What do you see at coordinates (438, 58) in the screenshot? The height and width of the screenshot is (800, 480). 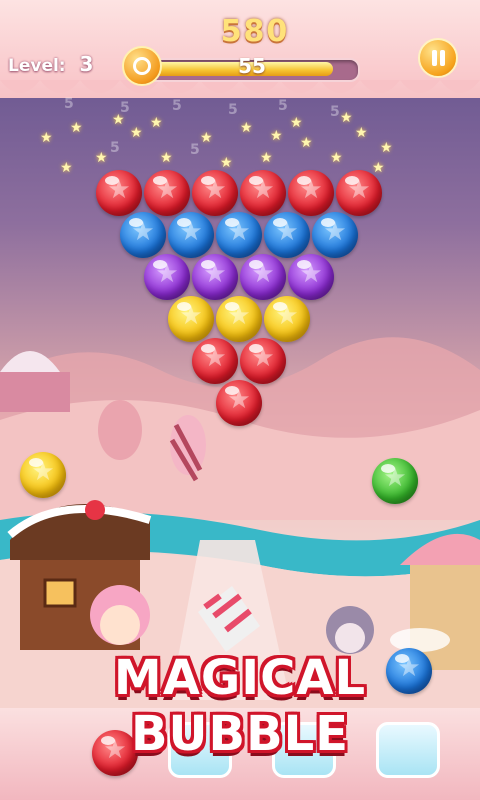 I see `pause-button` at bounding box center [438, 58].